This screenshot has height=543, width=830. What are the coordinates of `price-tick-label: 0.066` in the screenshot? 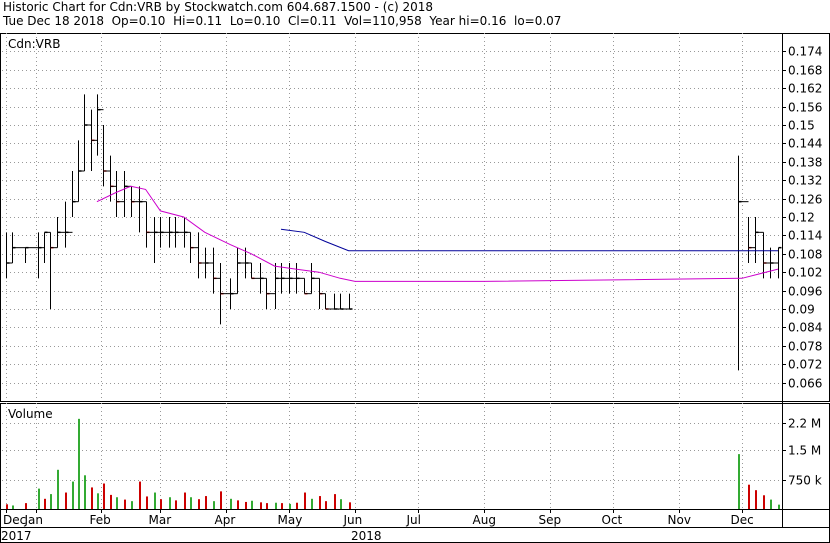 It's located at (805, 384).